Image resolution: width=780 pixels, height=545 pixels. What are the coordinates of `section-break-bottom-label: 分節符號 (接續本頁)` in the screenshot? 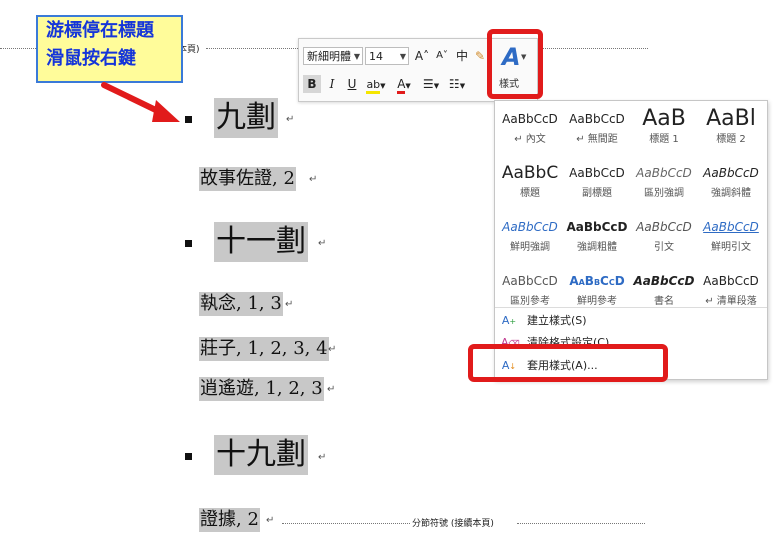 It's located at (453, 524).